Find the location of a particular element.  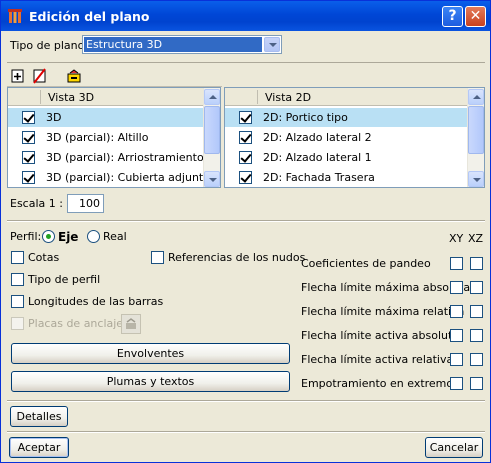

anchor-plate-icon is located at coordinates (131, 324).